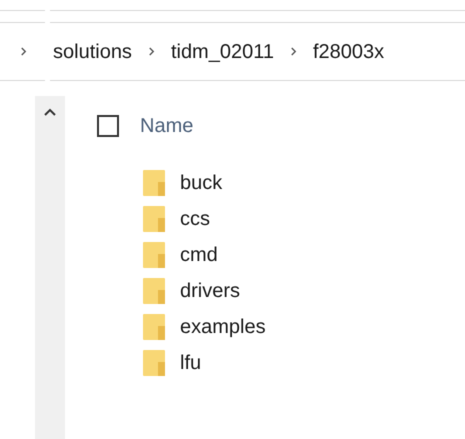 The width and height of the screenshot is (465, 439). I want to click on collapse-icon, so click(50, 112).